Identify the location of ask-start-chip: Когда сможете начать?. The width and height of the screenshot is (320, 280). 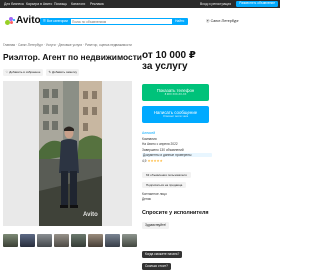
(162, 254).